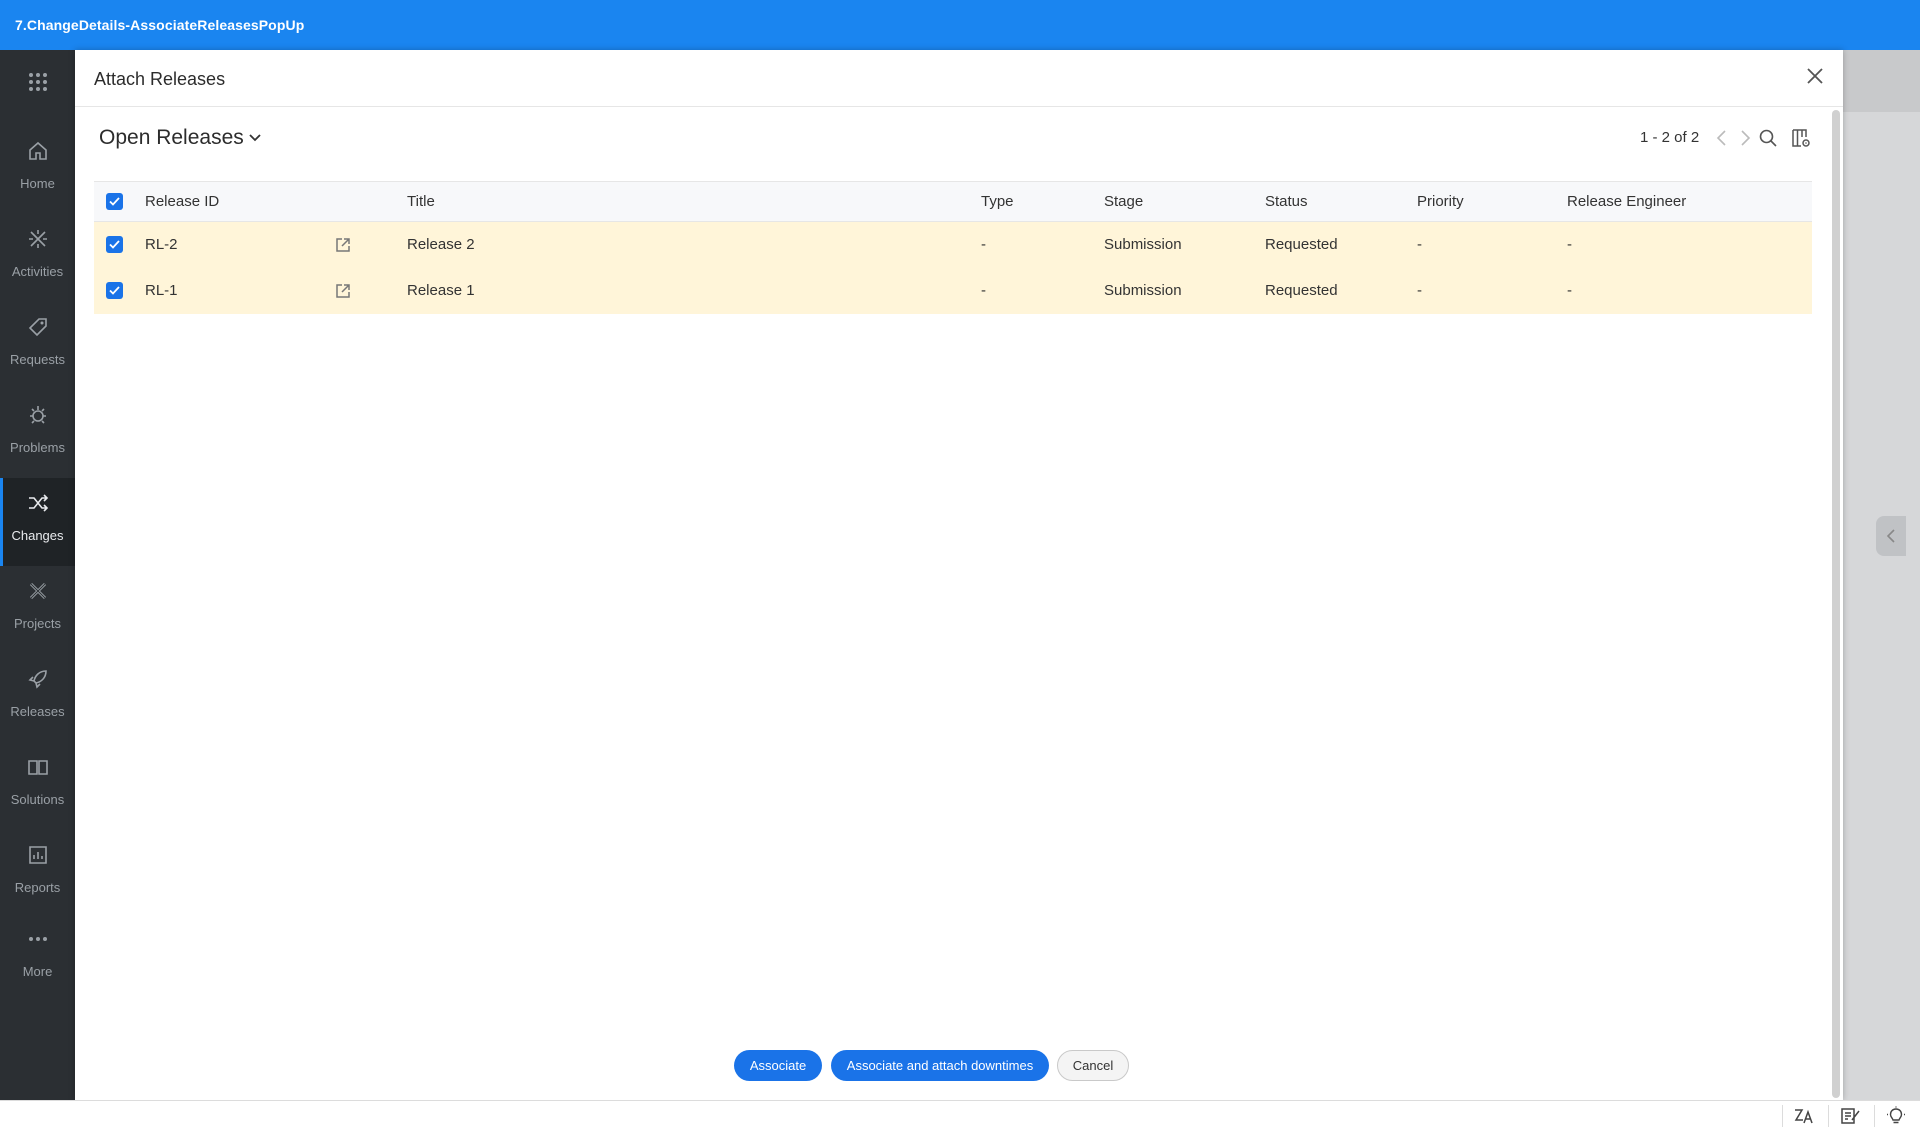 Image resolution: width=1920 pixels, height=1130 pixels. What do you see at coordinates (161, 244) in the screenshot?
I see `cell-release-id: RL-2` at bounding box center [161, 244].